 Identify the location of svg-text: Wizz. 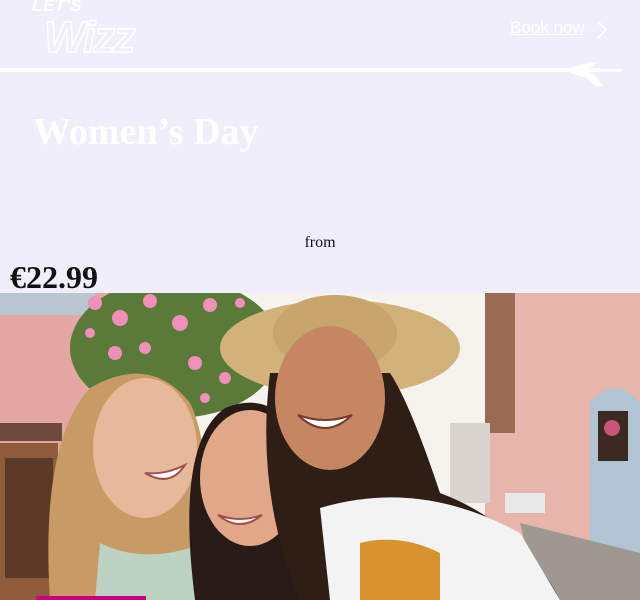
(89, 36).